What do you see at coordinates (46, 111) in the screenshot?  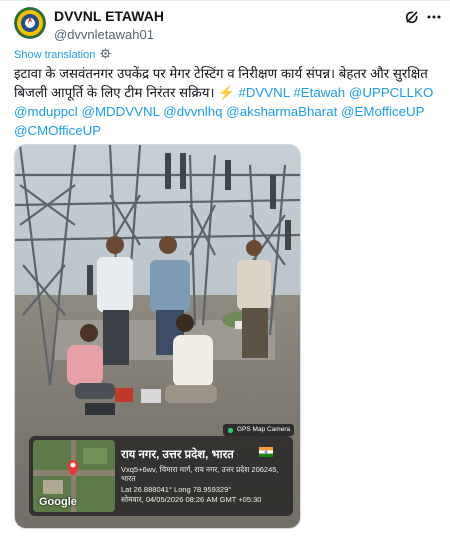 I see `mention-mduppcl: @mduppcl` at bounding box center [46, 111].